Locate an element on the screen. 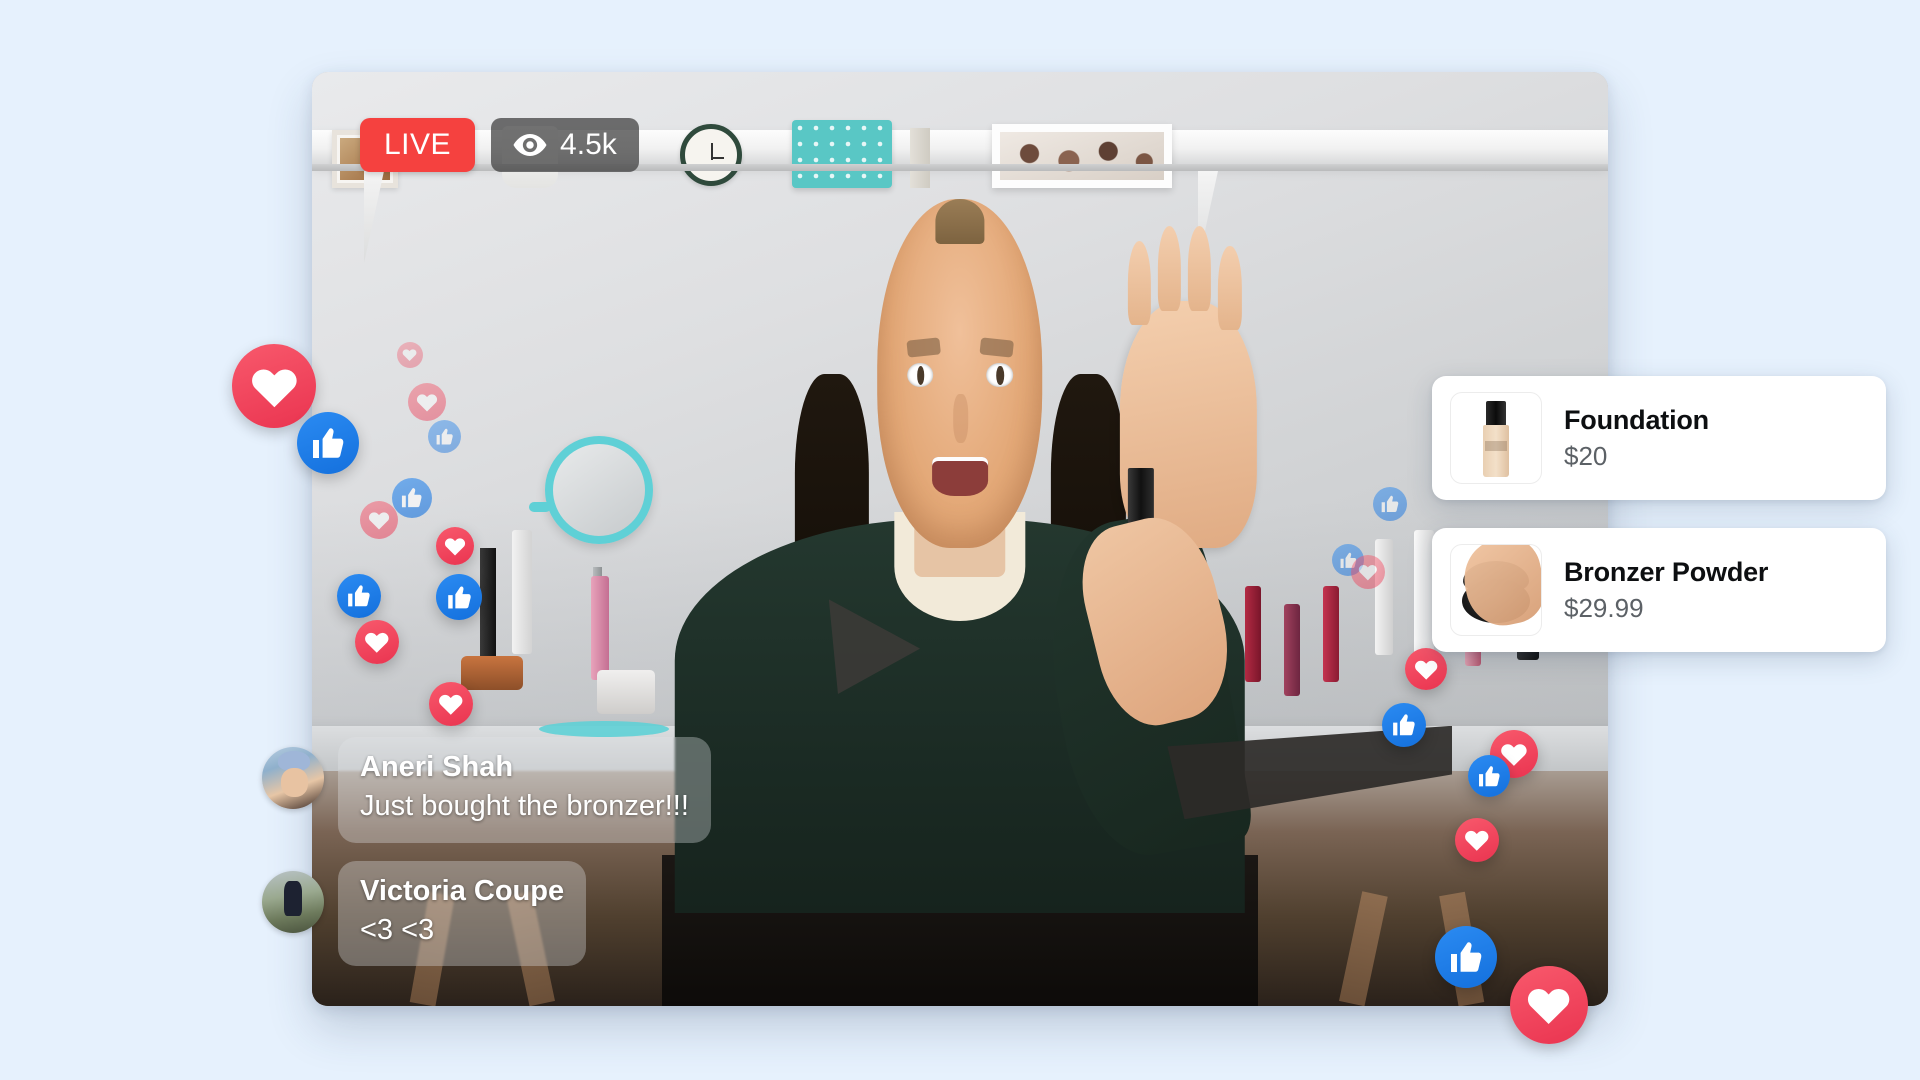 The image size is (1920, 1080). shelf-picture-frame-right is located at coordinates (1082, 156).